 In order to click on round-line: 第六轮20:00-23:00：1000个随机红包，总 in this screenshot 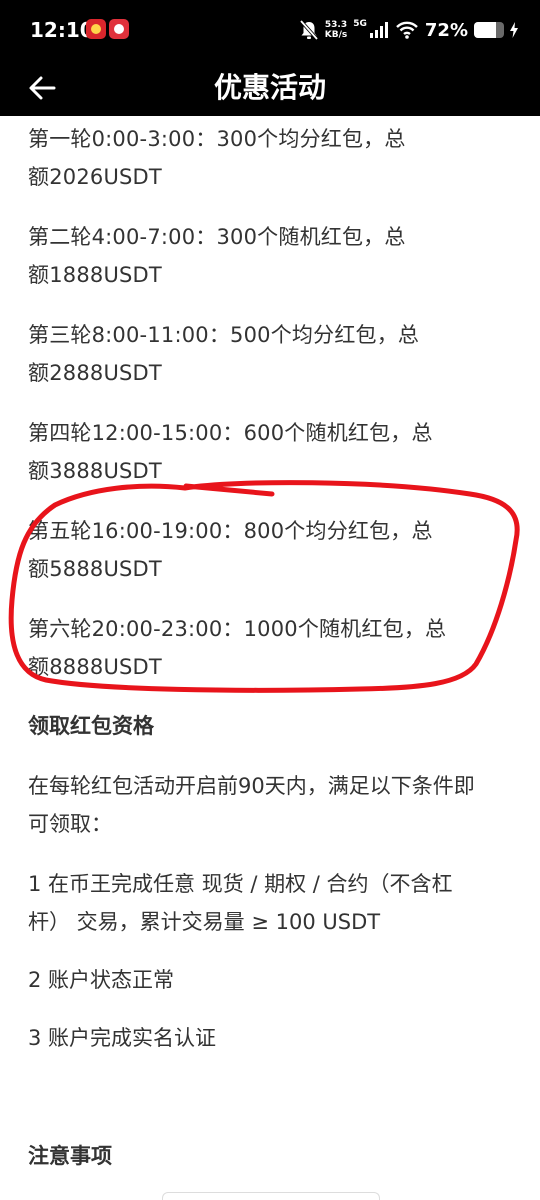, I will do `click(237, 629)`.